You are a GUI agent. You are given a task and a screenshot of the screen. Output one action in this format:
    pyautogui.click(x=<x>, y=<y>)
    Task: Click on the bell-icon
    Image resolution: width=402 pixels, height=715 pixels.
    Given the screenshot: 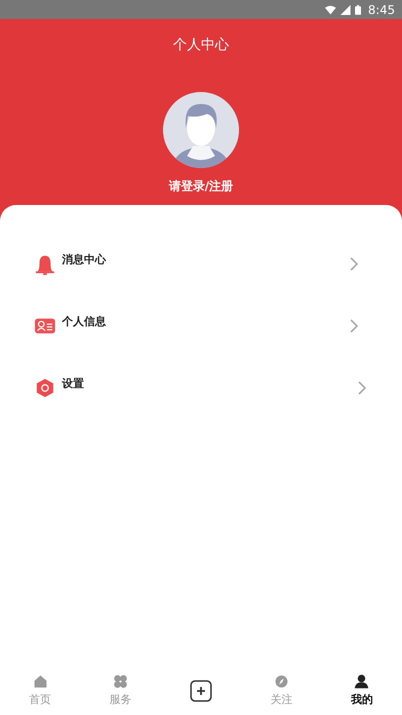 What is the action you would take?
    pyautogui.click(x=45, y=264)
    